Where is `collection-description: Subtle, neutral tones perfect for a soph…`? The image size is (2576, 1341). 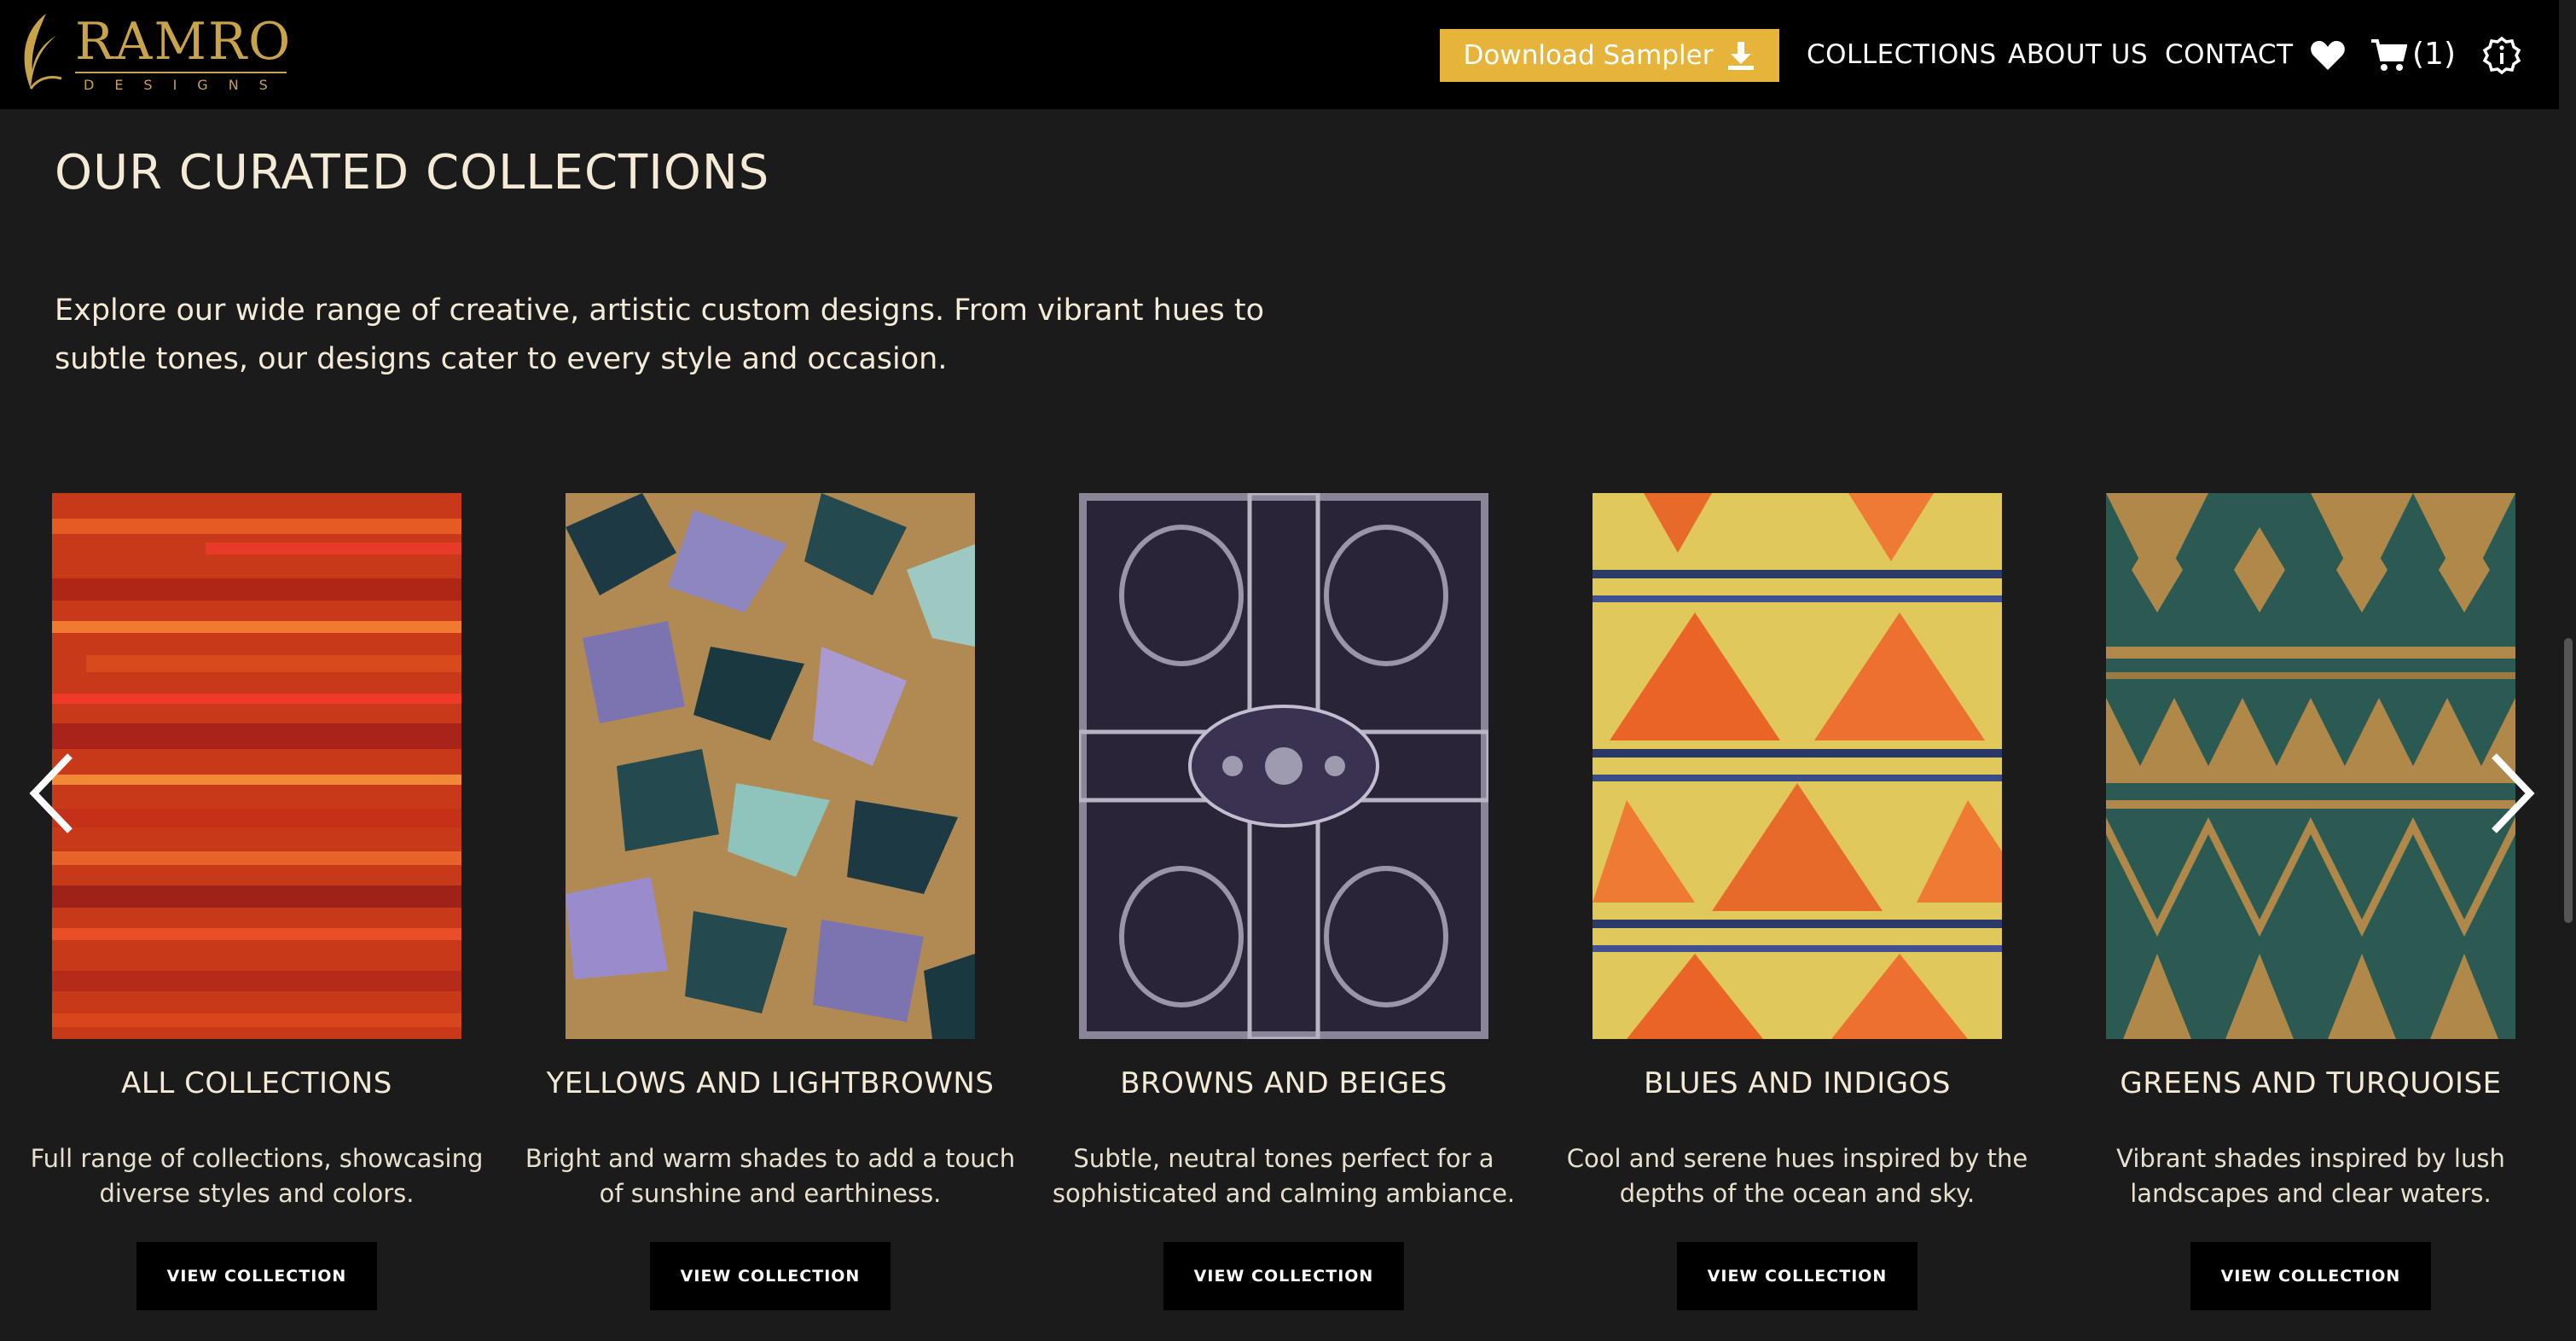
collection-description: Subtle, neutral tones perfect for a soph… is located at coordinates (1283, 1176).